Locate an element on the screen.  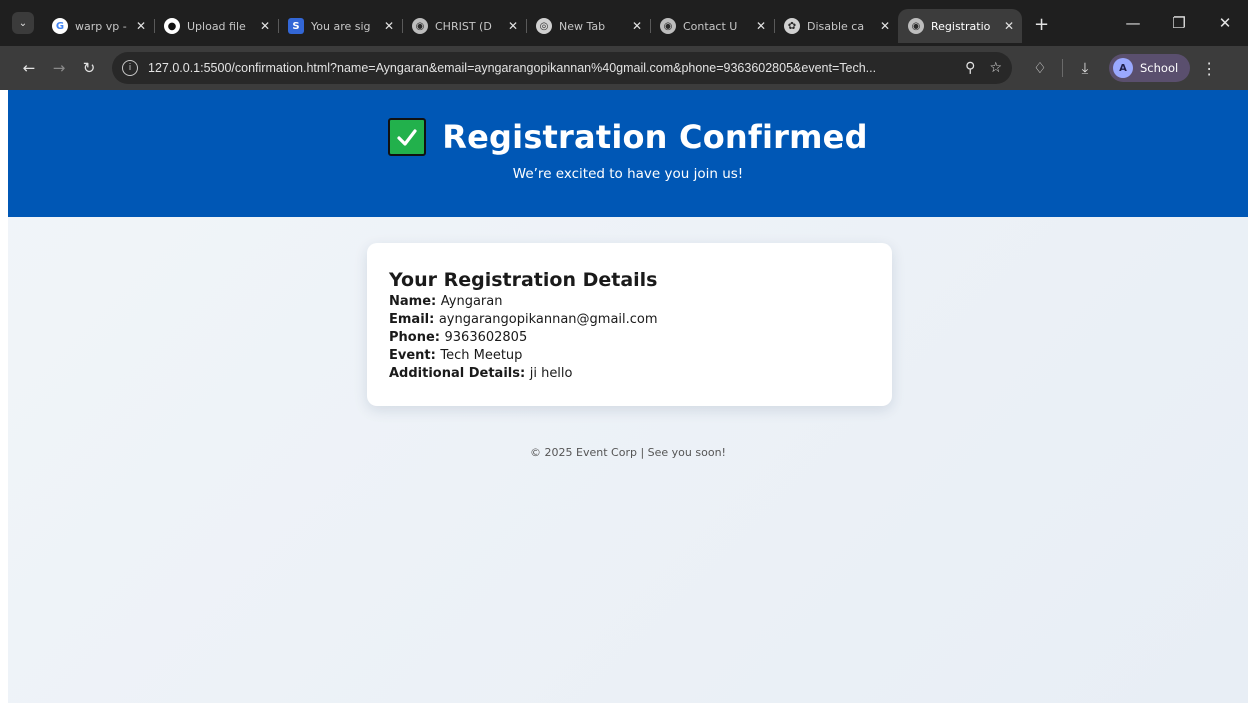
detail-value: 9363602805 is located at coordinates (486, 337).